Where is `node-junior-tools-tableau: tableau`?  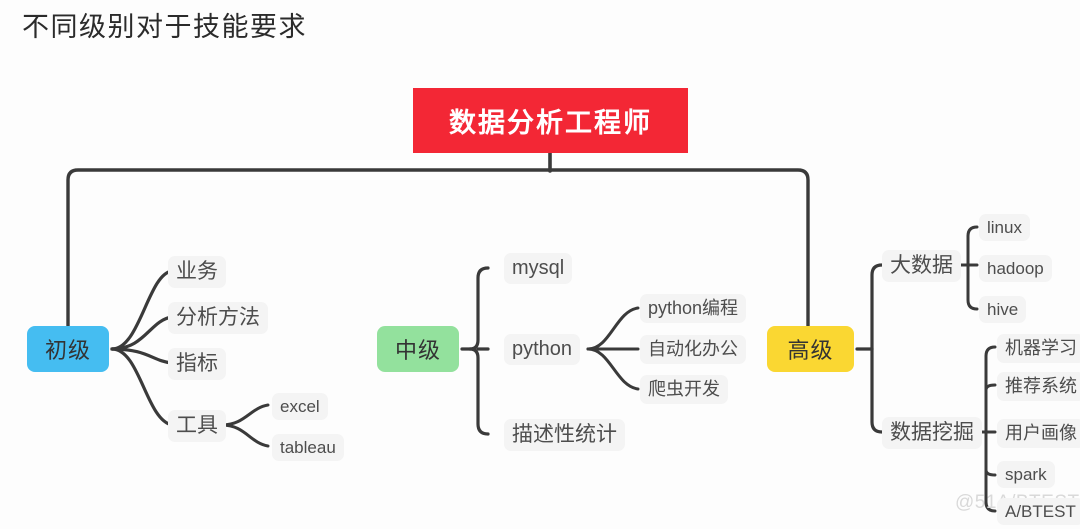 node-junior-tools-tableau: tableau is located at coordinates (308, 448).